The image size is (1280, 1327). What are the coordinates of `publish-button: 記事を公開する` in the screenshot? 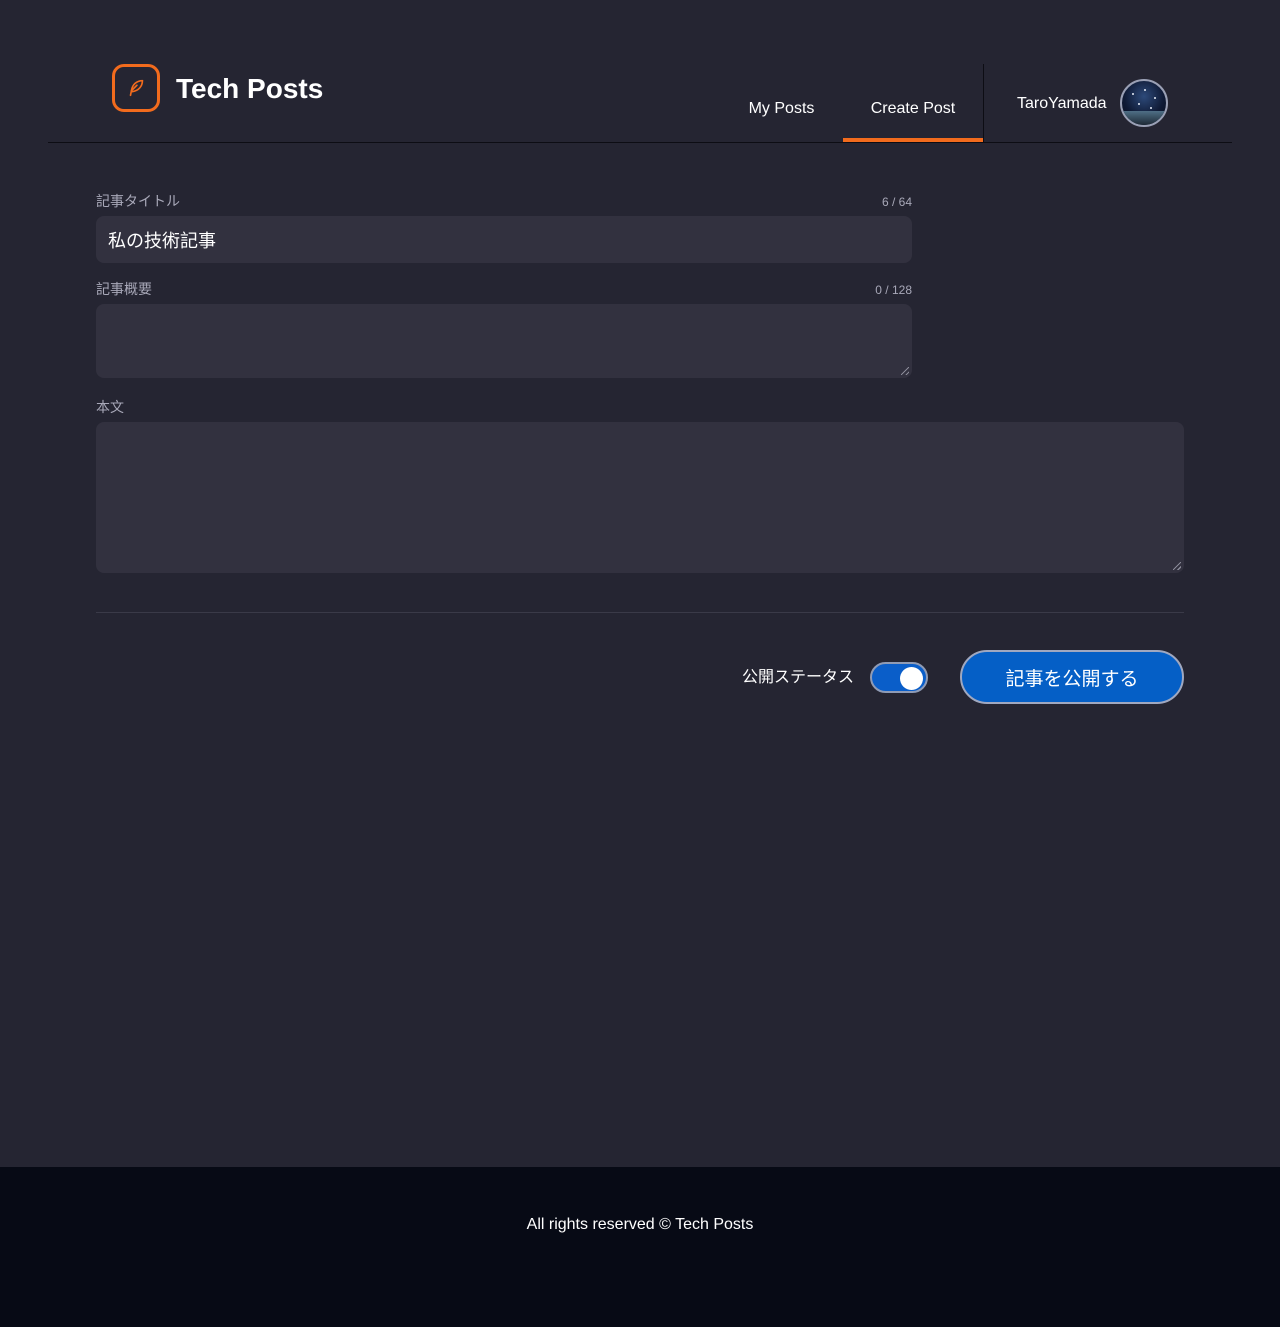 It's located at (1072, 677).